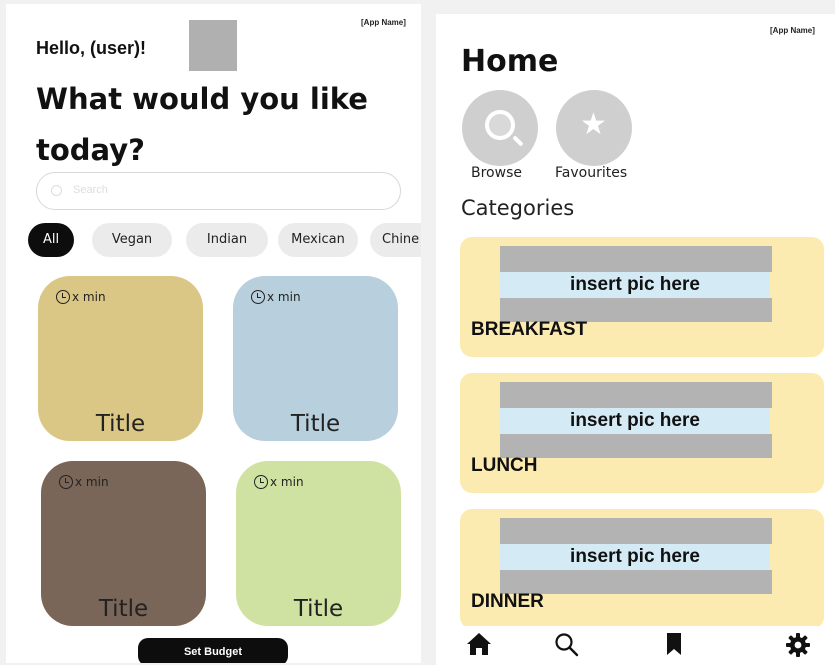 The width and height of the screenshot is (835, 665). Describe the element at coordinates (496, 173) in the screenshot. I see `browse-label: Browse` at that location.